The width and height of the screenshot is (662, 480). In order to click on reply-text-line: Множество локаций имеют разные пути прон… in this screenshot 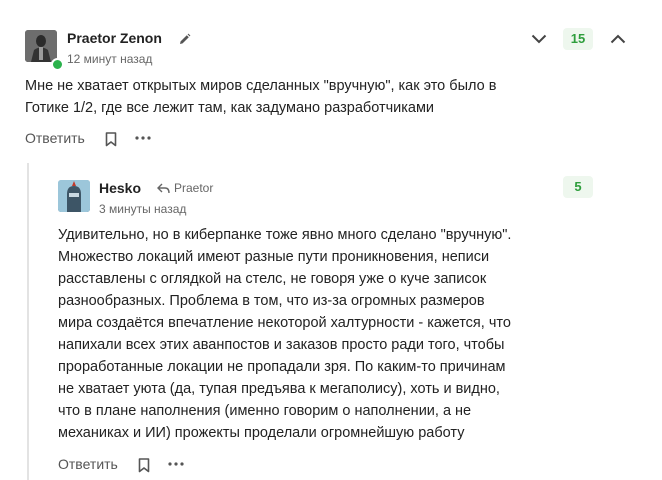, I will do `click(274, 257)`.